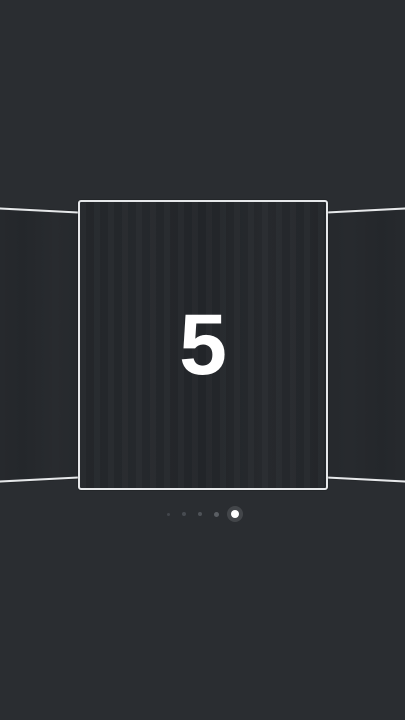 The height and width of the screenshot is (720, 405). I want to click on page-indicator, so click(202, 514).